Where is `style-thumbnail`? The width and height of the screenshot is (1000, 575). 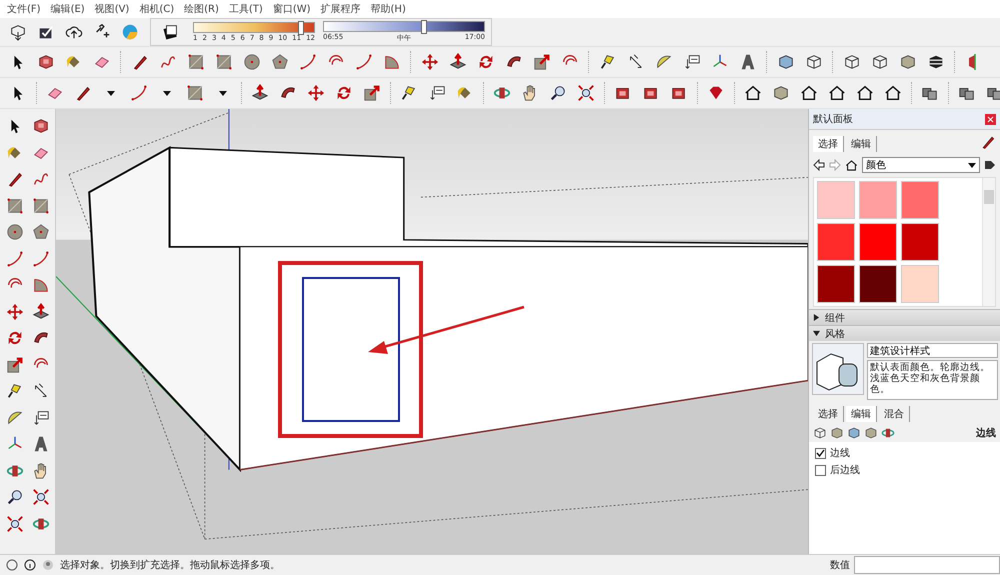
style-thumbnail is located at coordinates (838, 369).